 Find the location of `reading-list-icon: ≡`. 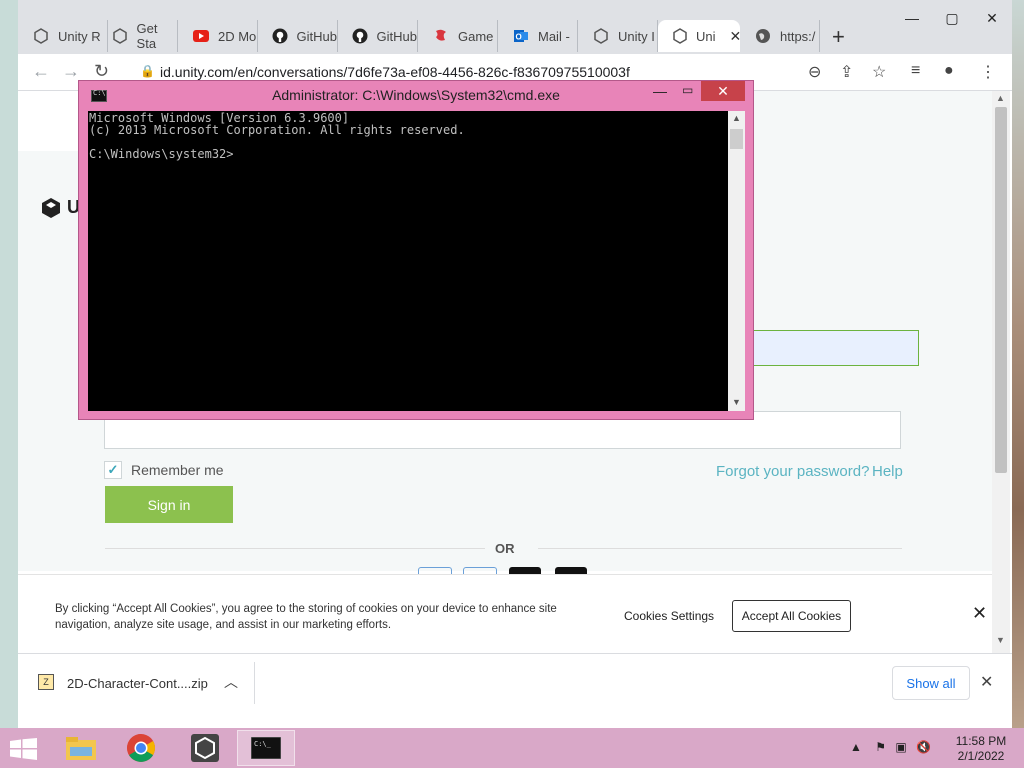

reading-list-icon: ≡ is located at coordinates (915, 71).